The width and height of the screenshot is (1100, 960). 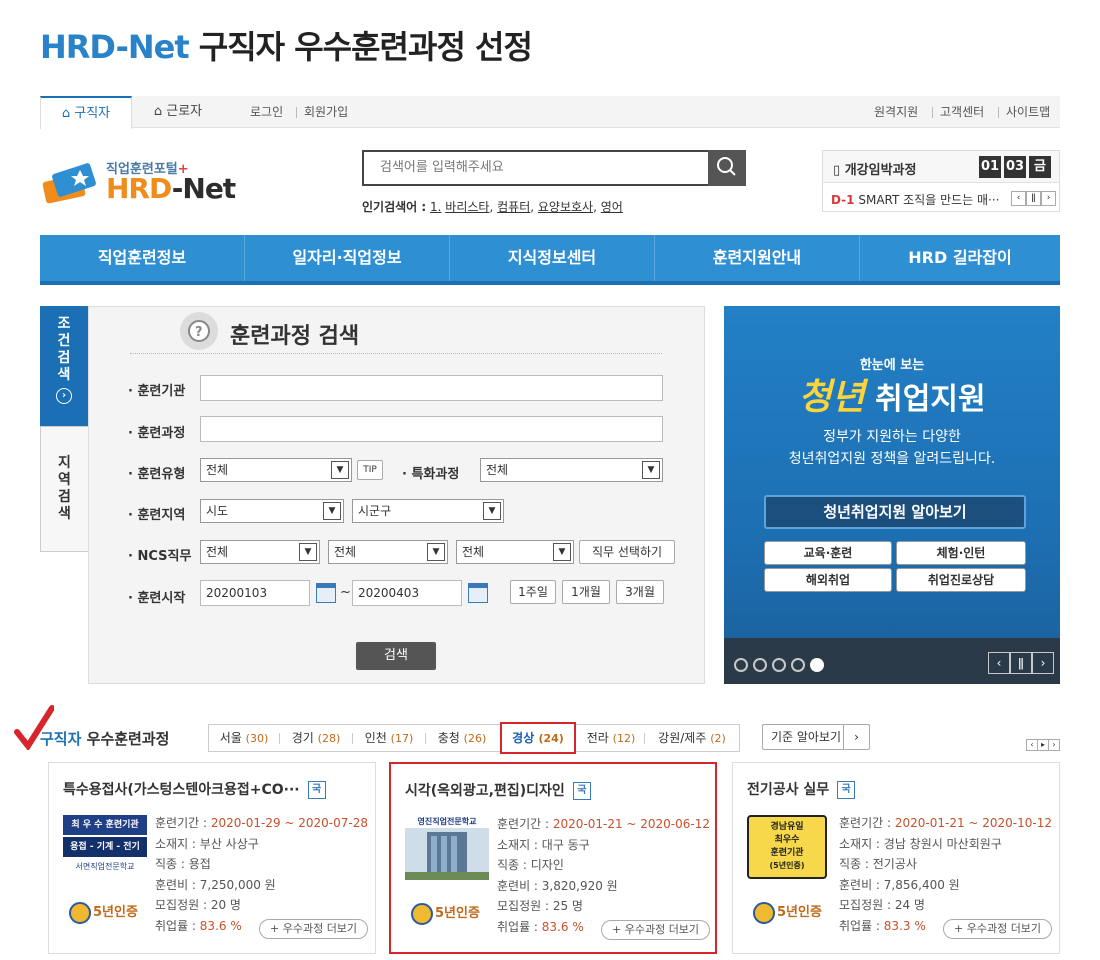 What do you see at coordinates (961, 553) in the screenshot?
I see `experience-intern-button: 체험·인턴` at bounding box center [961, 553].